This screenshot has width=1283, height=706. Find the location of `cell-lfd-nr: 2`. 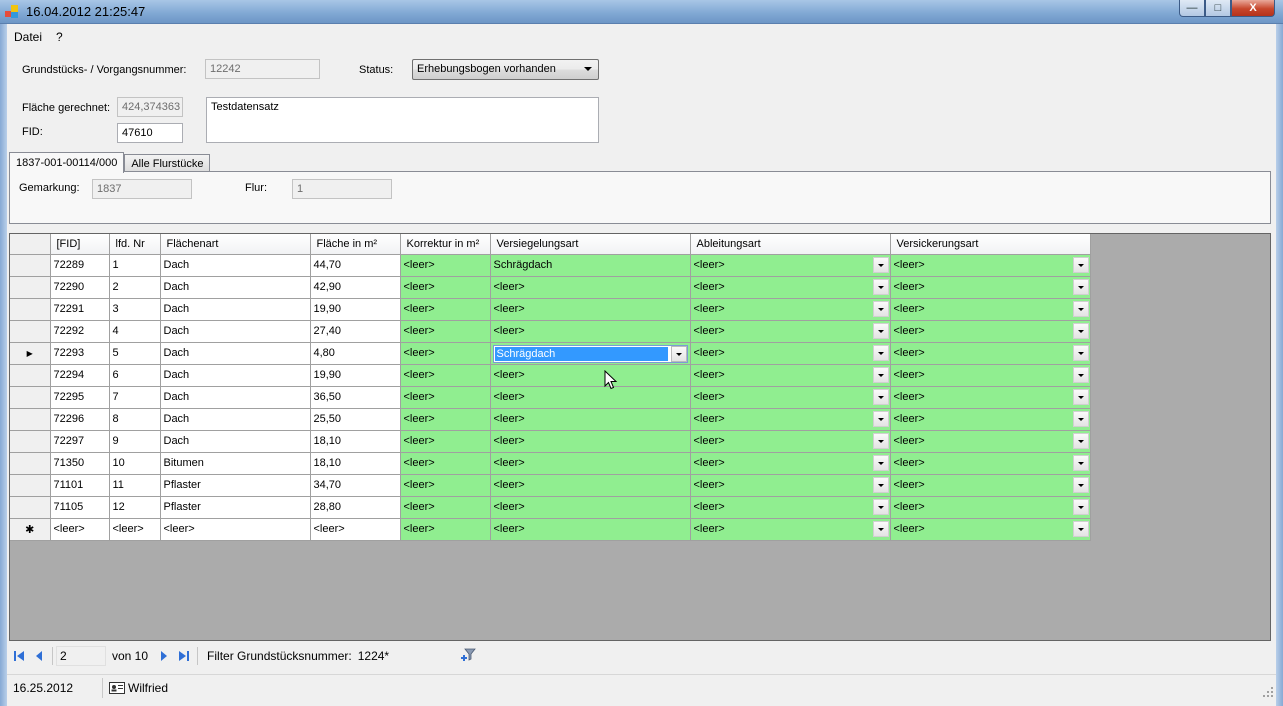

cell-lfd-nr: 2 is located at coordinates (135, 287).